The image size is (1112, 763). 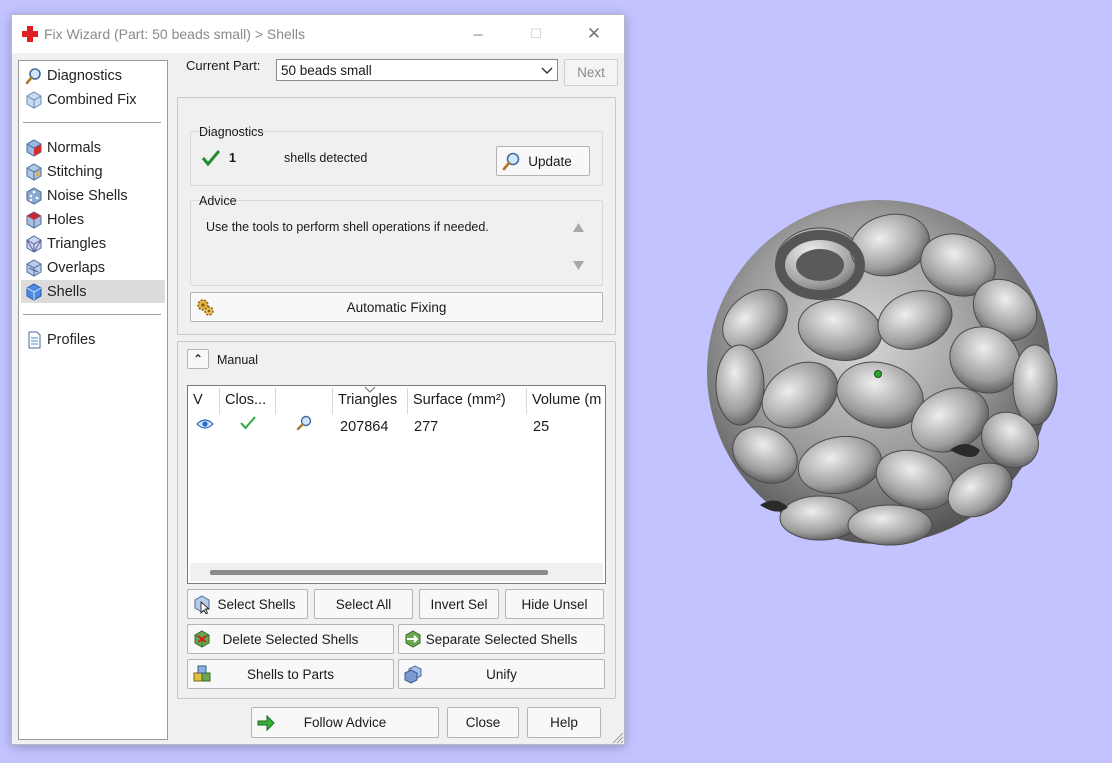 I want to click on unify-label: Unify, so click(x=501, y=674).